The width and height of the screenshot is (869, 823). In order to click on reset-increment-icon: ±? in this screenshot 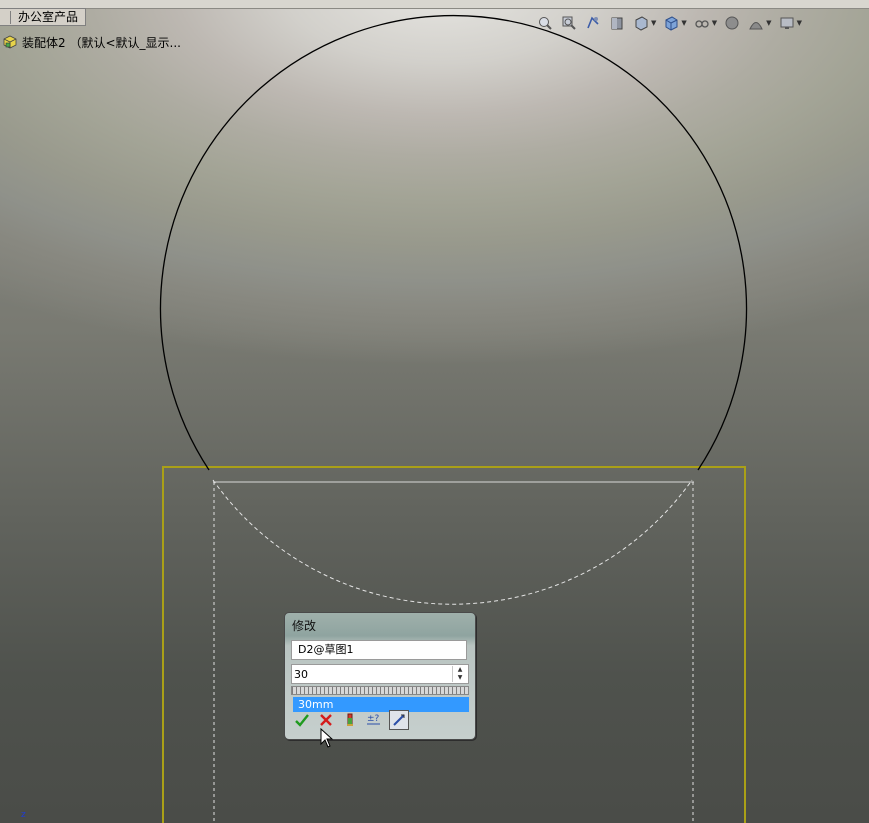, I will do `click(374, 720)`.